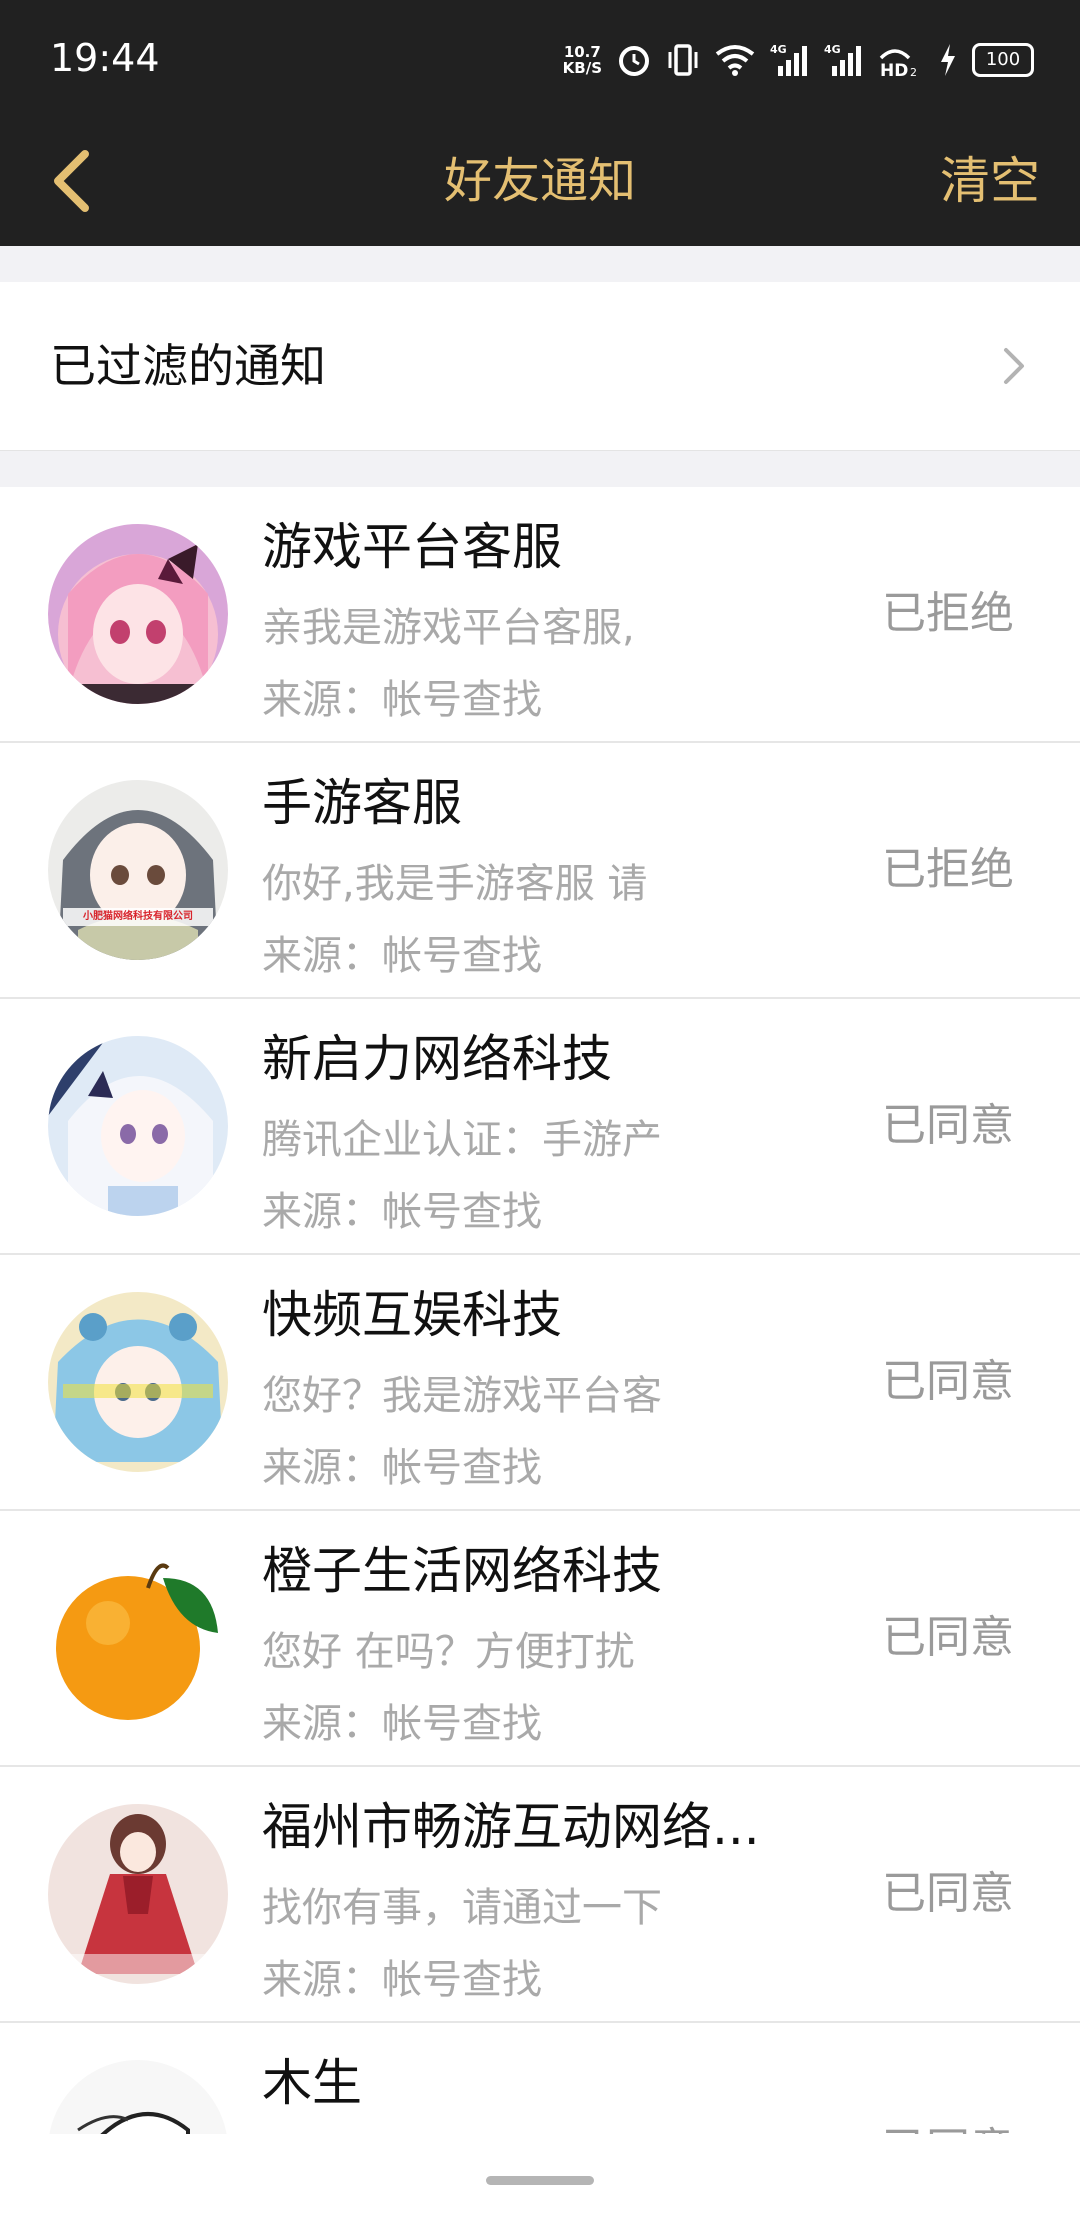  I want to click on network-speed-unit: KB/S, so click(582, 68).